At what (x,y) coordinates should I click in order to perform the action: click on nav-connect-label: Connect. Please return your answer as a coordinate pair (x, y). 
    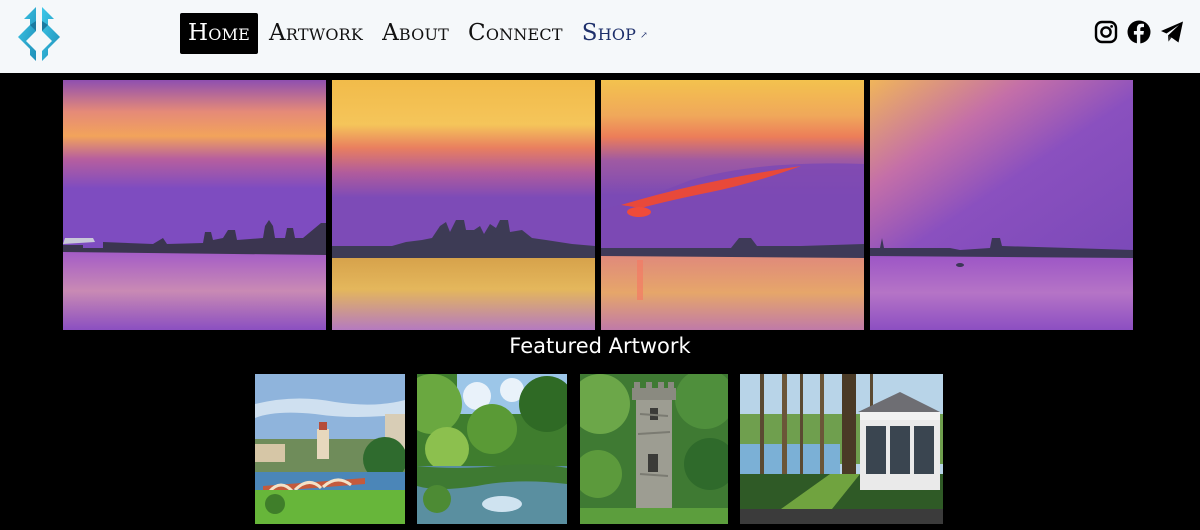
    Looking at the image, I should click on (515, 33).